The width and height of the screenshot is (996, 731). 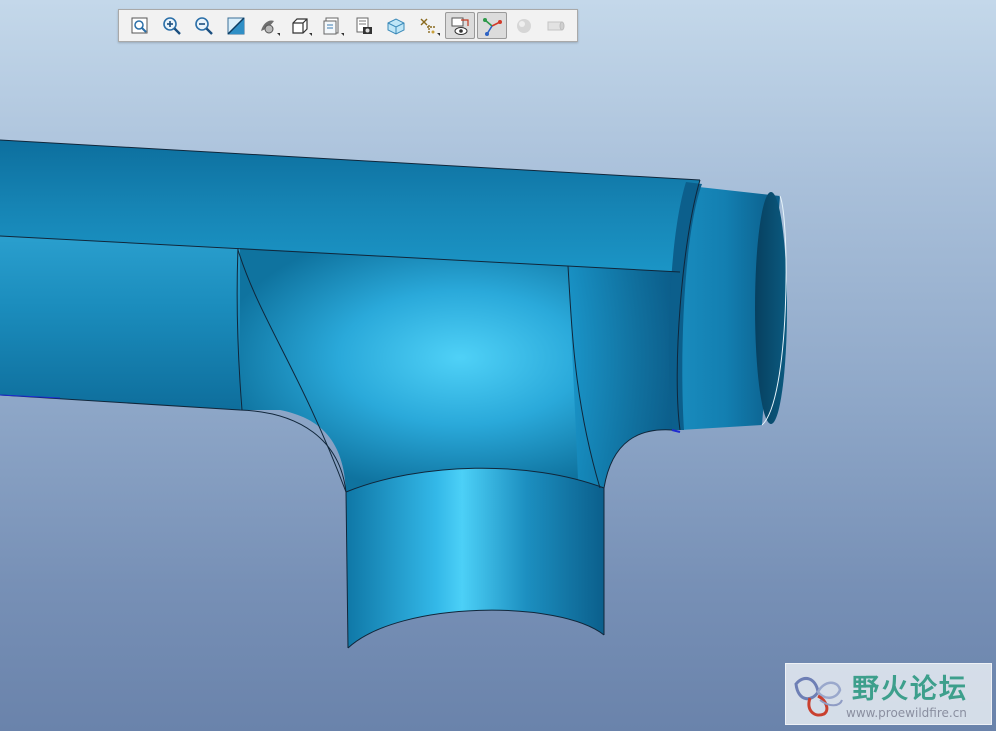 I want to click on repaint-button, so click(x=236, y=25).